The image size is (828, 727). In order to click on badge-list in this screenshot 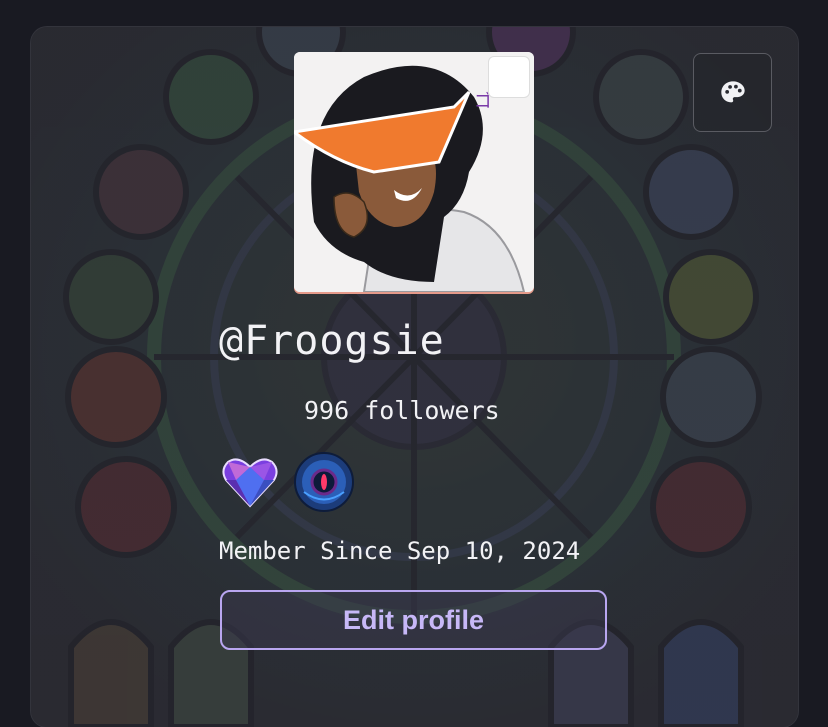, I will do `click(287, 482)`.